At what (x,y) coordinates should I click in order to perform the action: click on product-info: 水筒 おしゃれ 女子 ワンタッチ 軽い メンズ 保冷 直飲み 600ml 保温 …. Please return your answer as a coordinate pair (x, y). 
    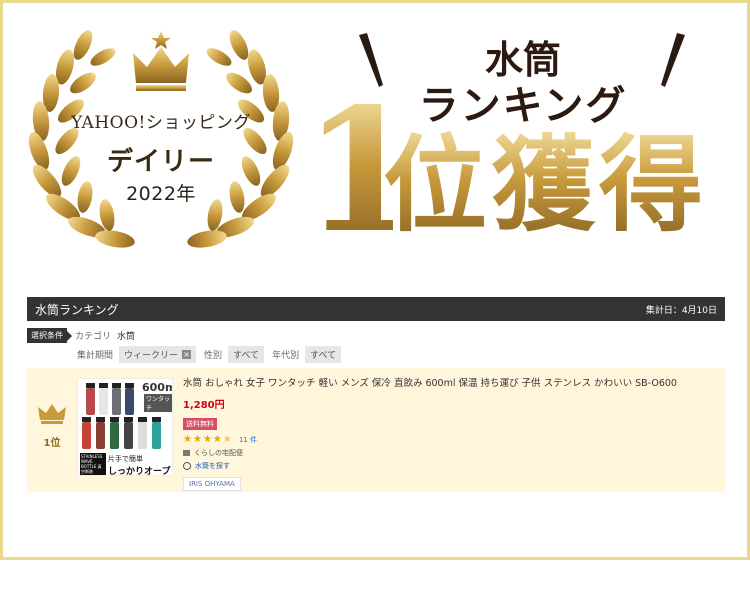
    Looking at the image, I should click on (448, 434).